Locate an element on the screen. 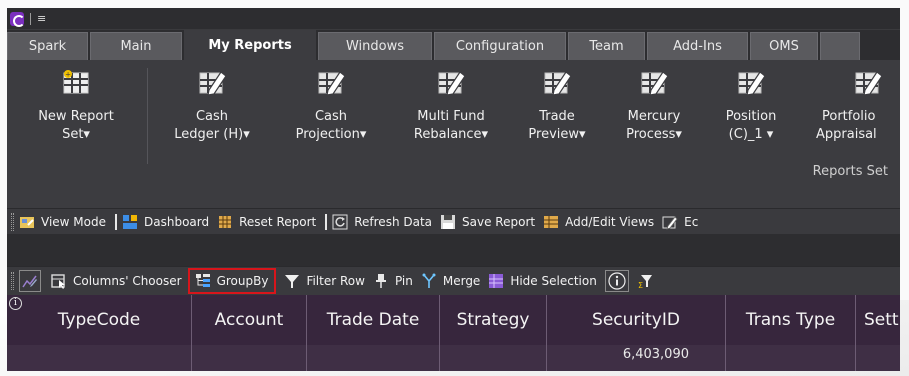 The image size is (909, 376). mercury-process-button: Mercury Process▾ is located at coordinates (654, 106).